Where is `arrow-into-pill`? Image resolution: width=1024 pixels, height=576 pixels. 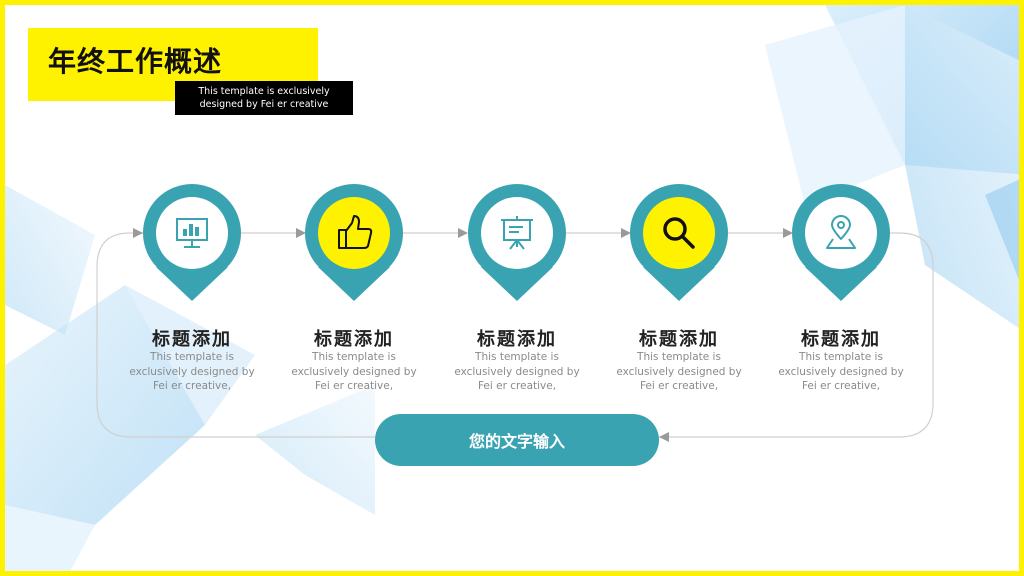
arrow-into-pill is located at coordinates (664, 437).